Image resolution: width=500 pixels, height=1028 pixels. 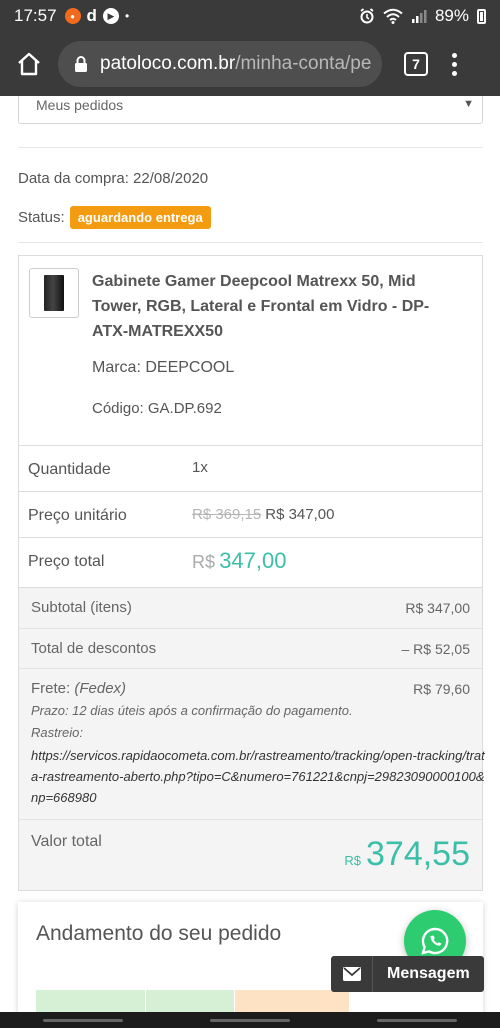 I want to click on address-bar: patoloco.com.br/minha-conta/pe, so click(x=220, y=64).